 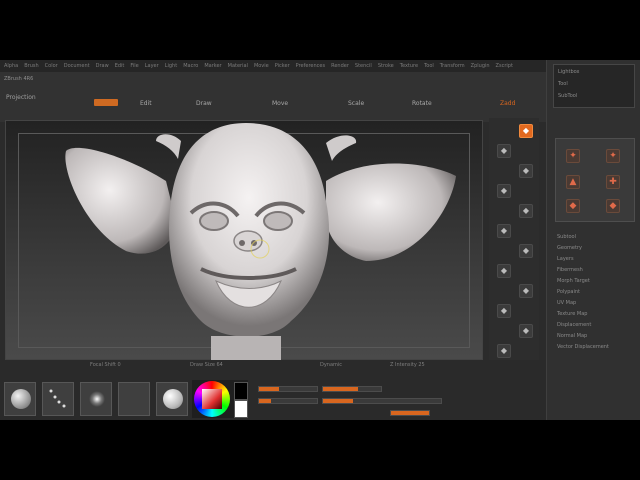 I want to click on shelf-move-button: Move, so click(x=280, y=103).